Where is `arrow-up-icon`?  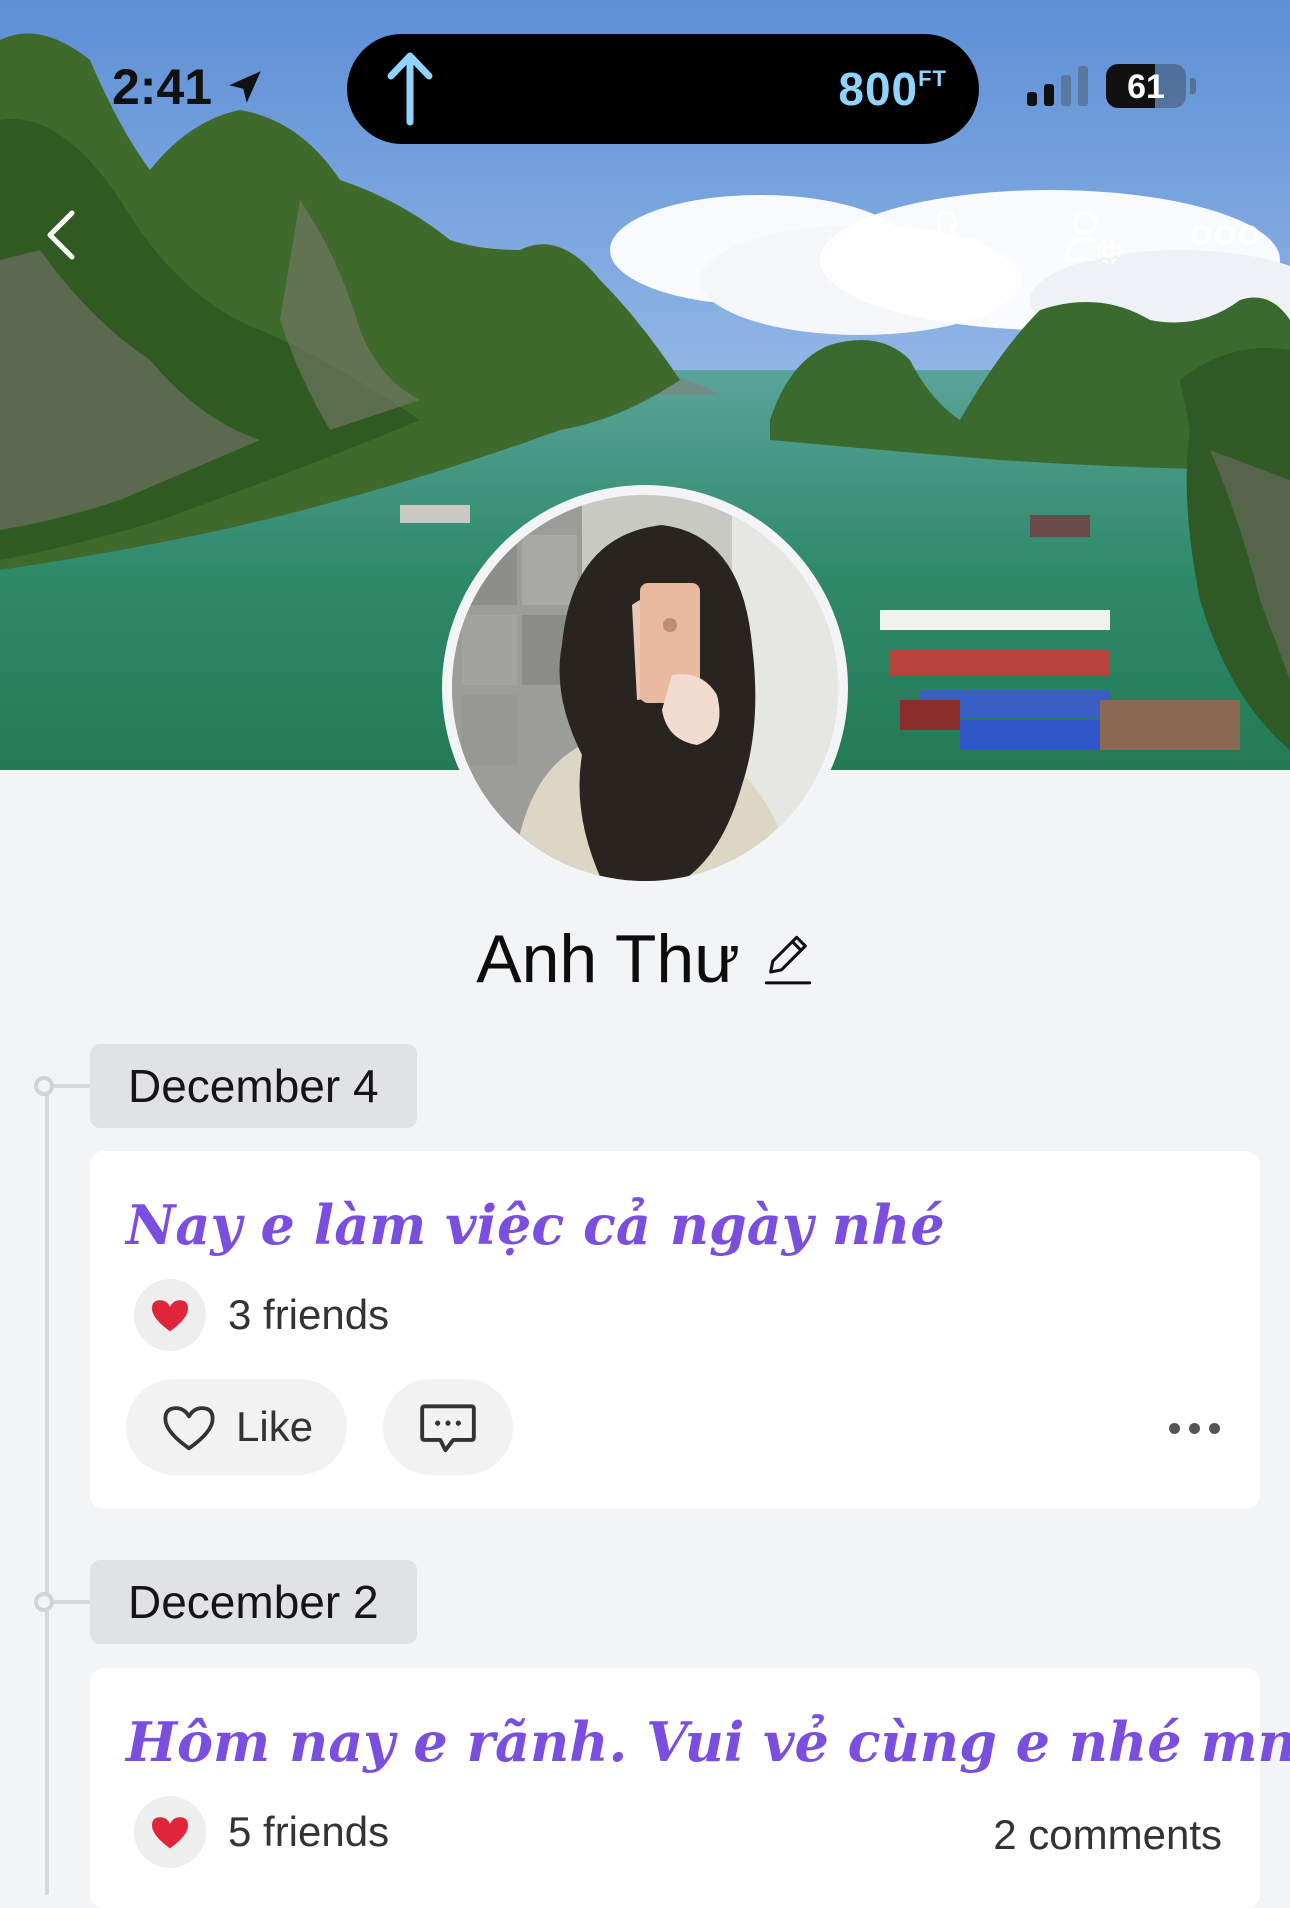 arrow-up-icon is located at coordinates (410, 89).